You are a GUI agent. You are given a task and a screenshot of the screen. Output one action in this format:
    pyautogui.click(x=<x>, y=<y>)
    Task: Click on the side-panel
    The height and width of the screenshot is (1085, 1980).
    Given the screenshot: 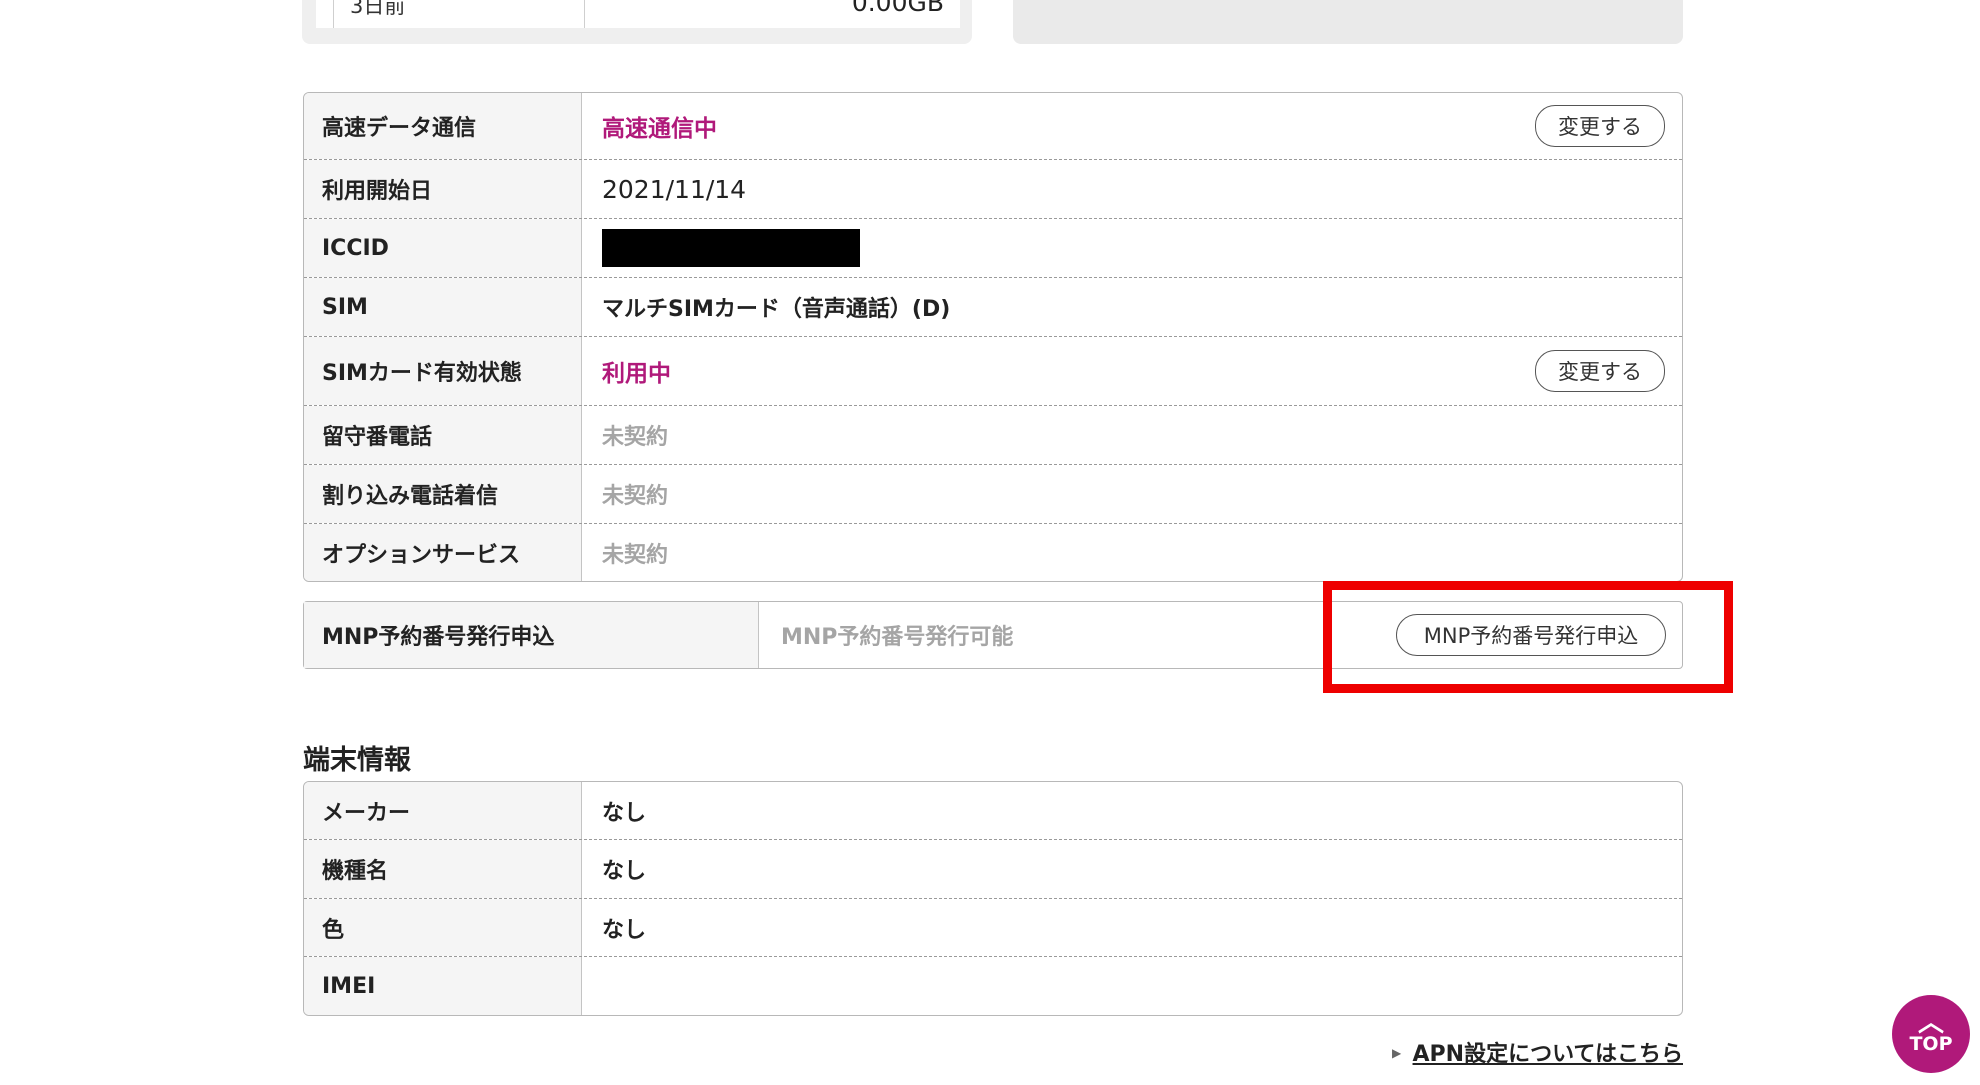 What is the action you would take?
    pyautogui.click(x=1348, y=22)
    